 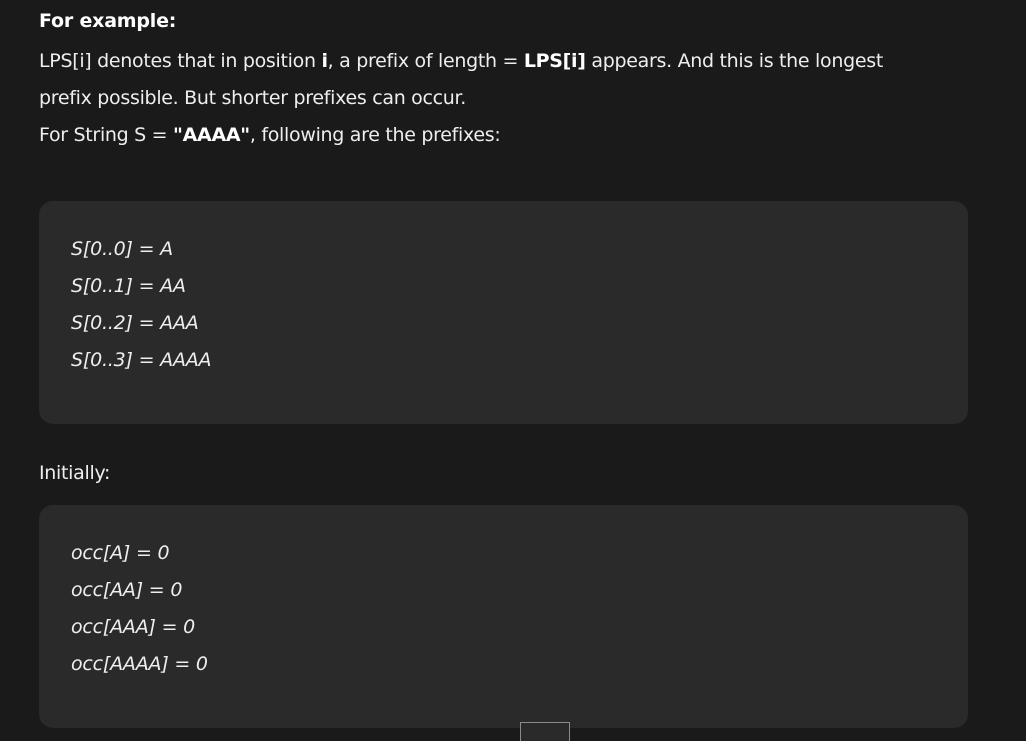 I want to click on text-segment: appears. And this is the longest, so click(x=734, y=61).